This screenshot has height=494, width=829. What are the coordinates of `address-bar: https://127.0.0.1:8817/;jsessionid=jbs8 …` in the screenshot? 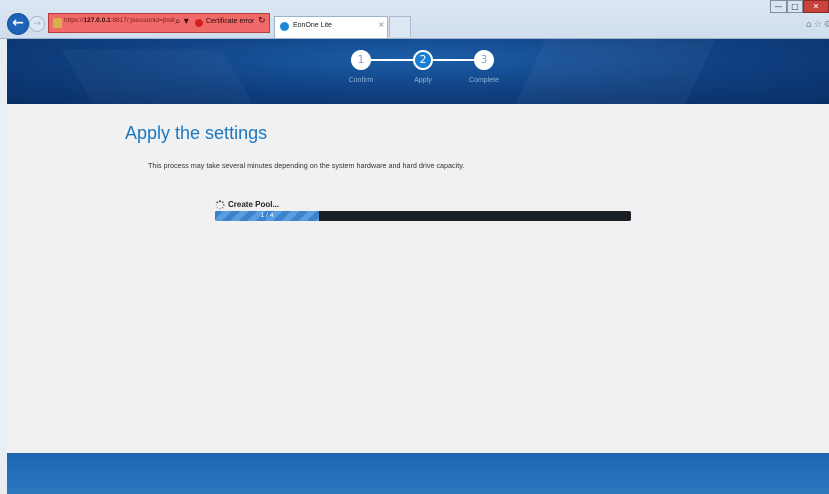 It's located at (159, 23).